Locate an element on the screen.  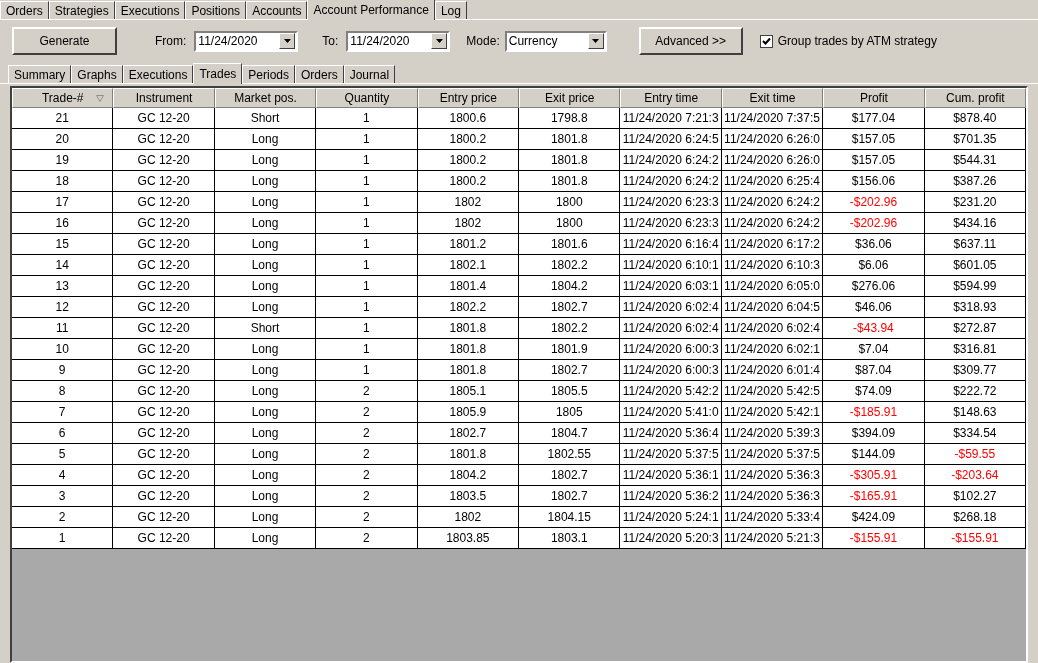
checkbox-label: Group trades by ATM strategy is located at coordinates (857, 41).